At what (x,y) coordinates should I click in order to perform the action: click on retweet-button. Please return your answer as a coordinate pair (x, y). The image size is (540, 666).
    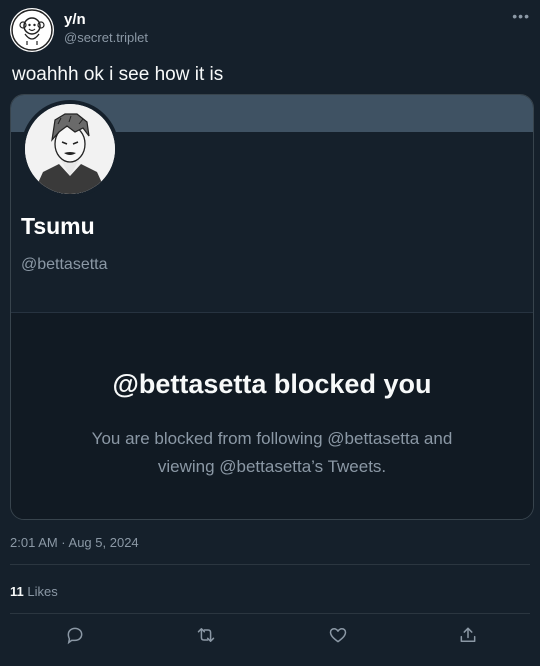
    Looking at the image, I should click on (206, 635).